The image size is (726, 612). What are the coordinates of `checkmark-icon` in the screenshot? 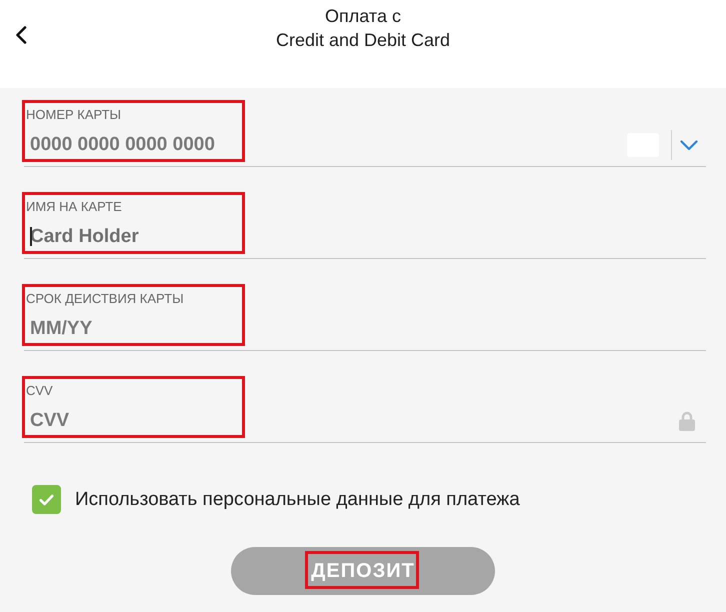 It's located at (46, 500).